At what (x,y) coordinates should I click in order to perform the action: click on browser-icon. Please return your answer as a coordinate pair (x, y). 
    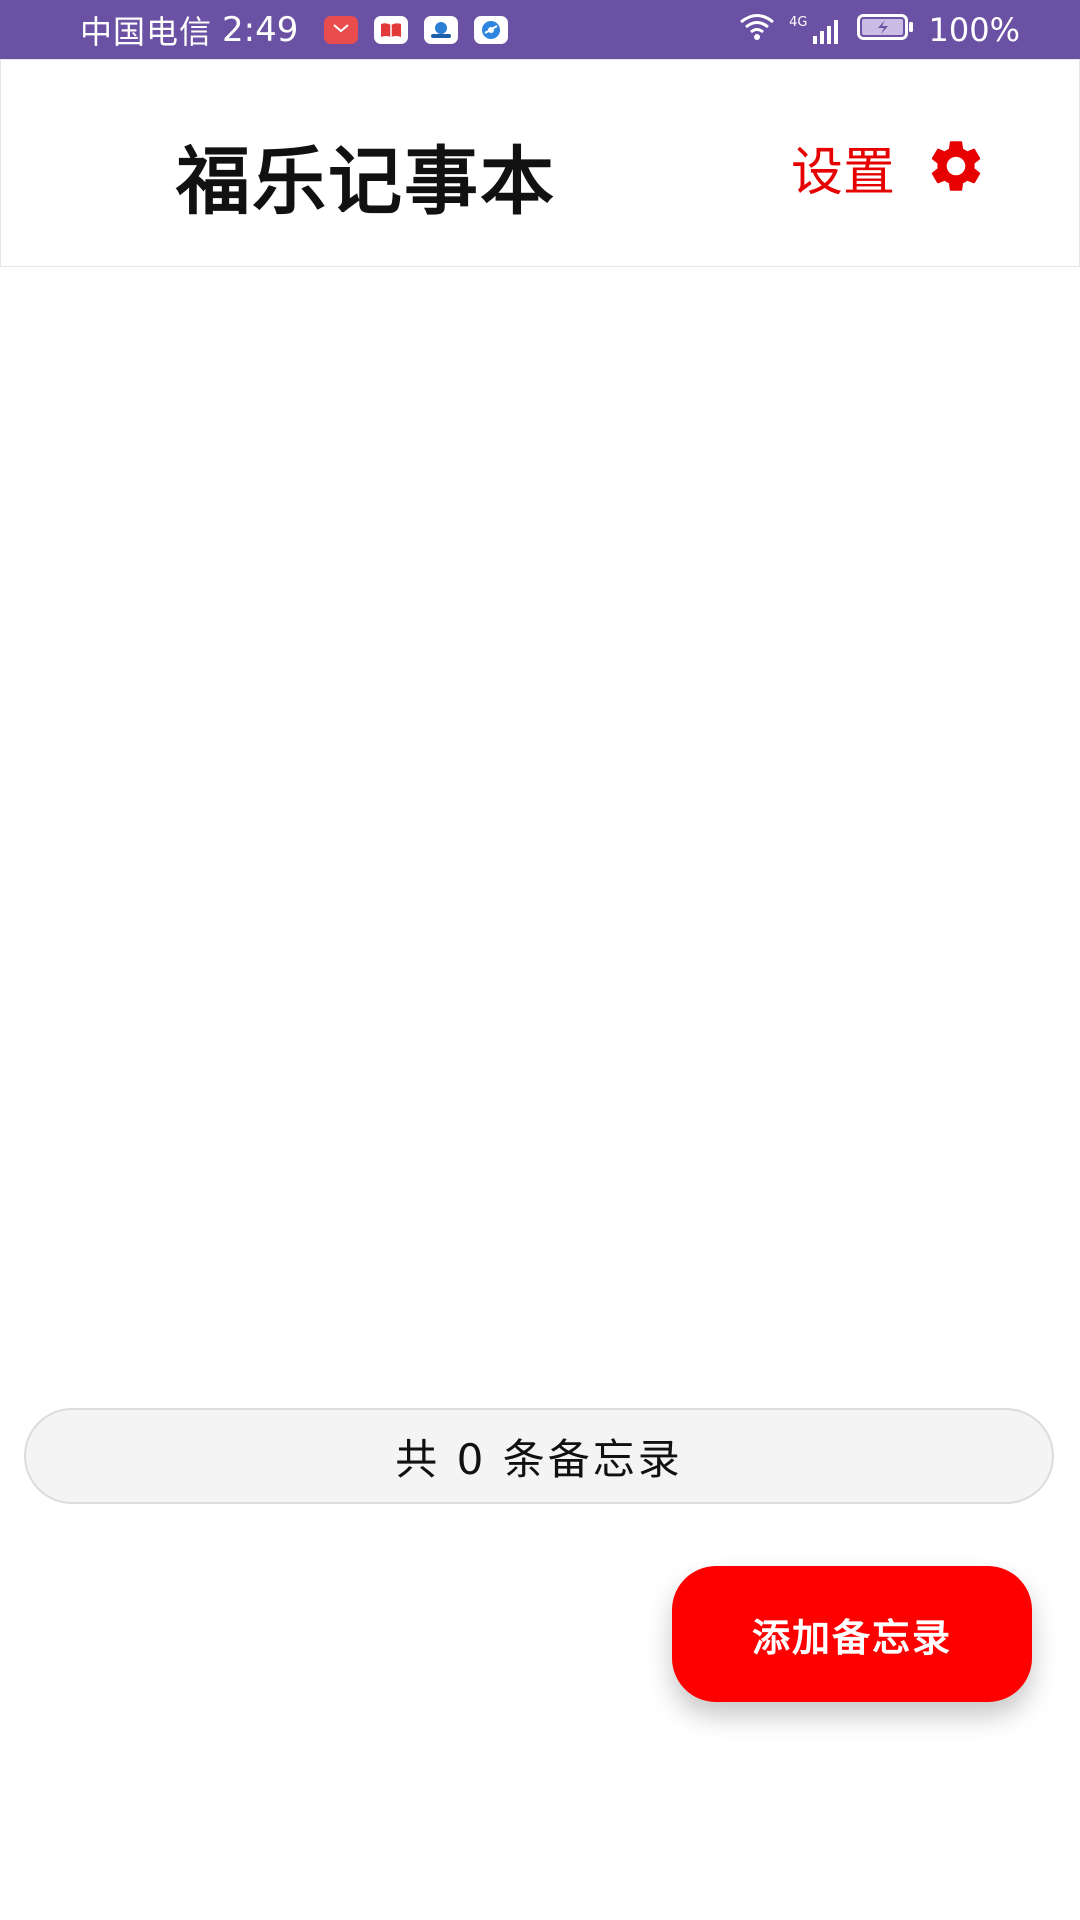
    Looking at the image, I should click on (491, 29).